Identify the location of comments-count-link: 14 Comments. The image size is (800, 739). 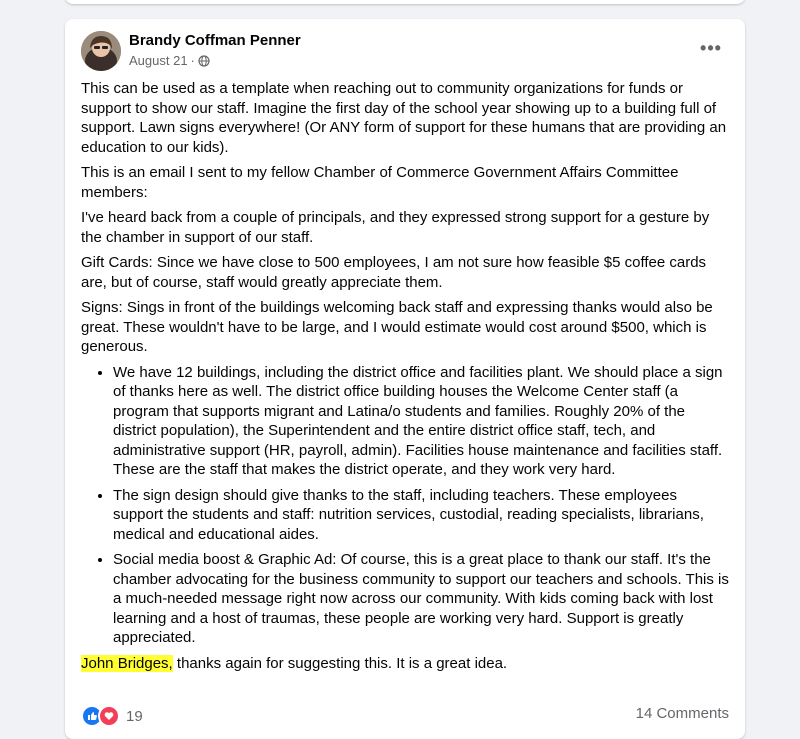
(682, 713).